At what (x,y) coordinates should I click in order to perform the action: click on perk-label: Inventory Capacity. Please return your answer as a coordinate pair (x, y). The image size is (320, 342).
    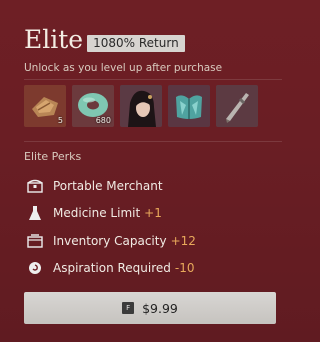
    Looking at the image, I should click on (110, 240).